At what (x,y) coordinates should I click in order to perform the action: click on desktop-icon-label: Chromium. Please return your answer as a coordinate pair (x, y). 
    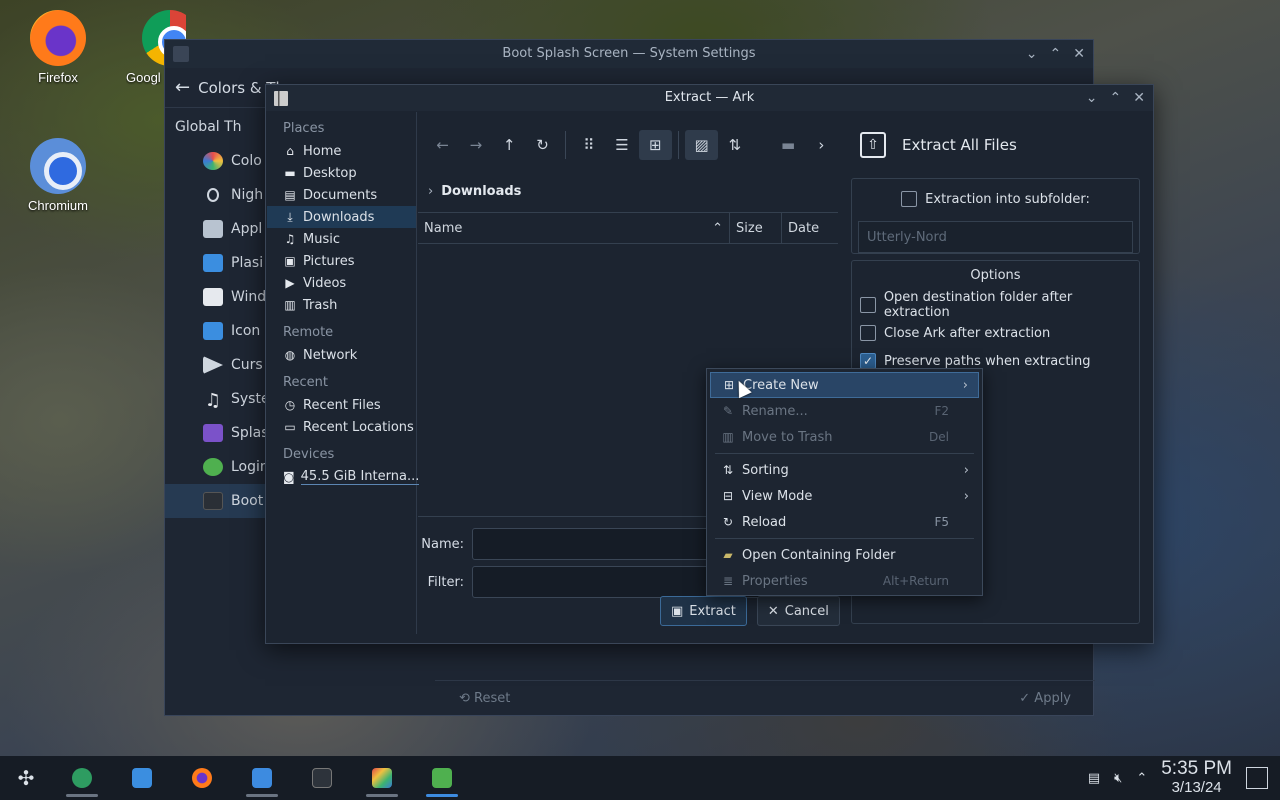
    Looking at the image, I should click on (58, 205).